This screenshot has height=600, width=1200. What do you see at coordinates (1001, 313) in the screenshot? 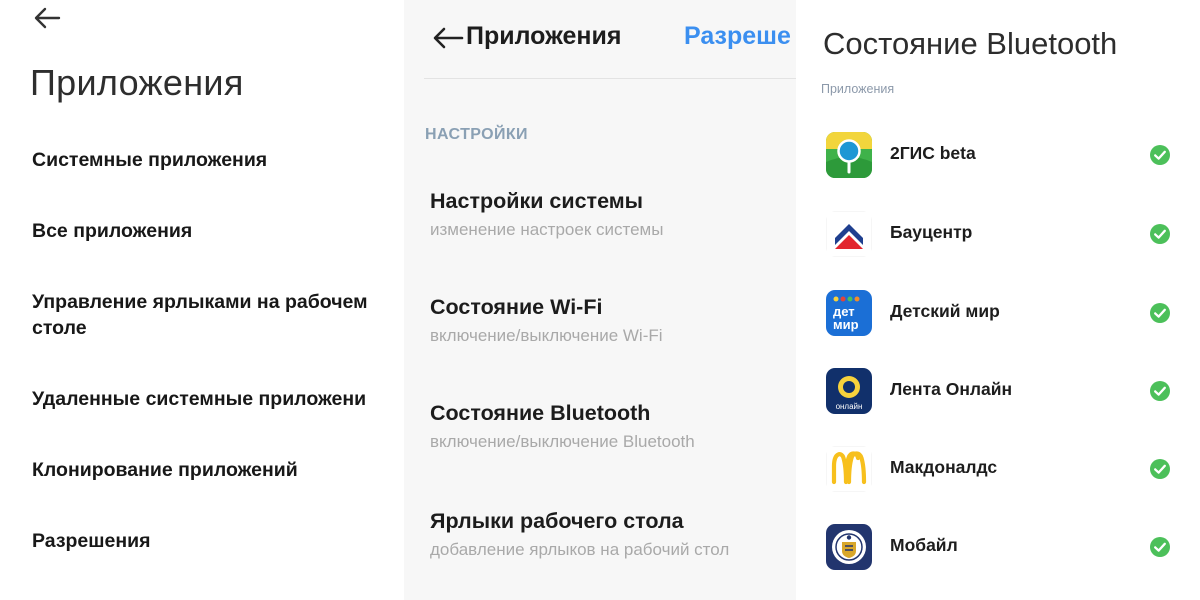
I see `app-row-detskiy-mir: дет мир Детский мир` at bounding box center [1001, 313].